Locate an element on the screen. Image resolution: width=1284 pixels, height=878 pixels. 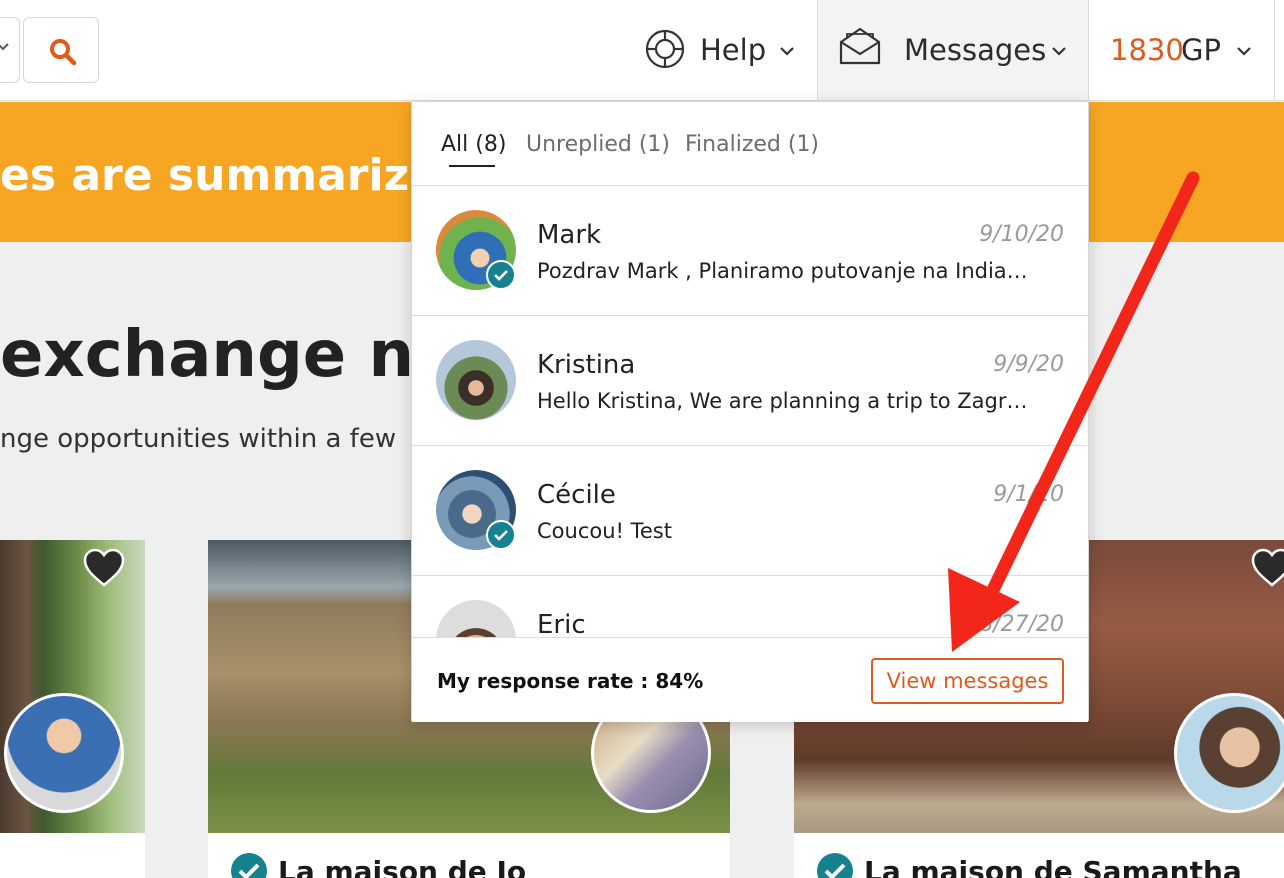
message-item: Eric 8/27/20 is located at coordinates (750, 606).